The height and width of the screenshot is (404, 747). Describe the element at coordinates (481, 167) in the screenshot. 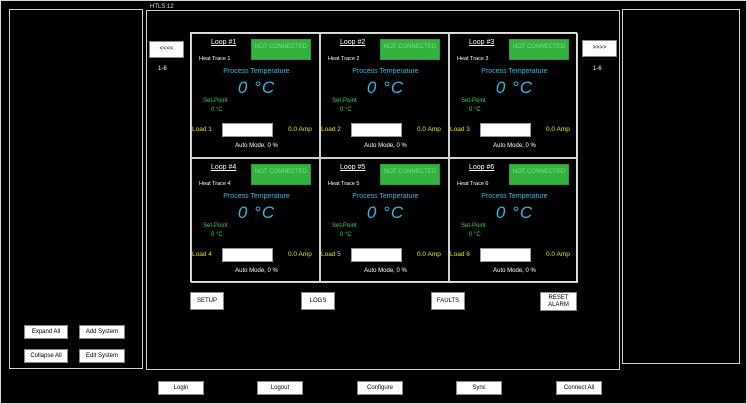

I see `loop-title: Loop #6` at that location.